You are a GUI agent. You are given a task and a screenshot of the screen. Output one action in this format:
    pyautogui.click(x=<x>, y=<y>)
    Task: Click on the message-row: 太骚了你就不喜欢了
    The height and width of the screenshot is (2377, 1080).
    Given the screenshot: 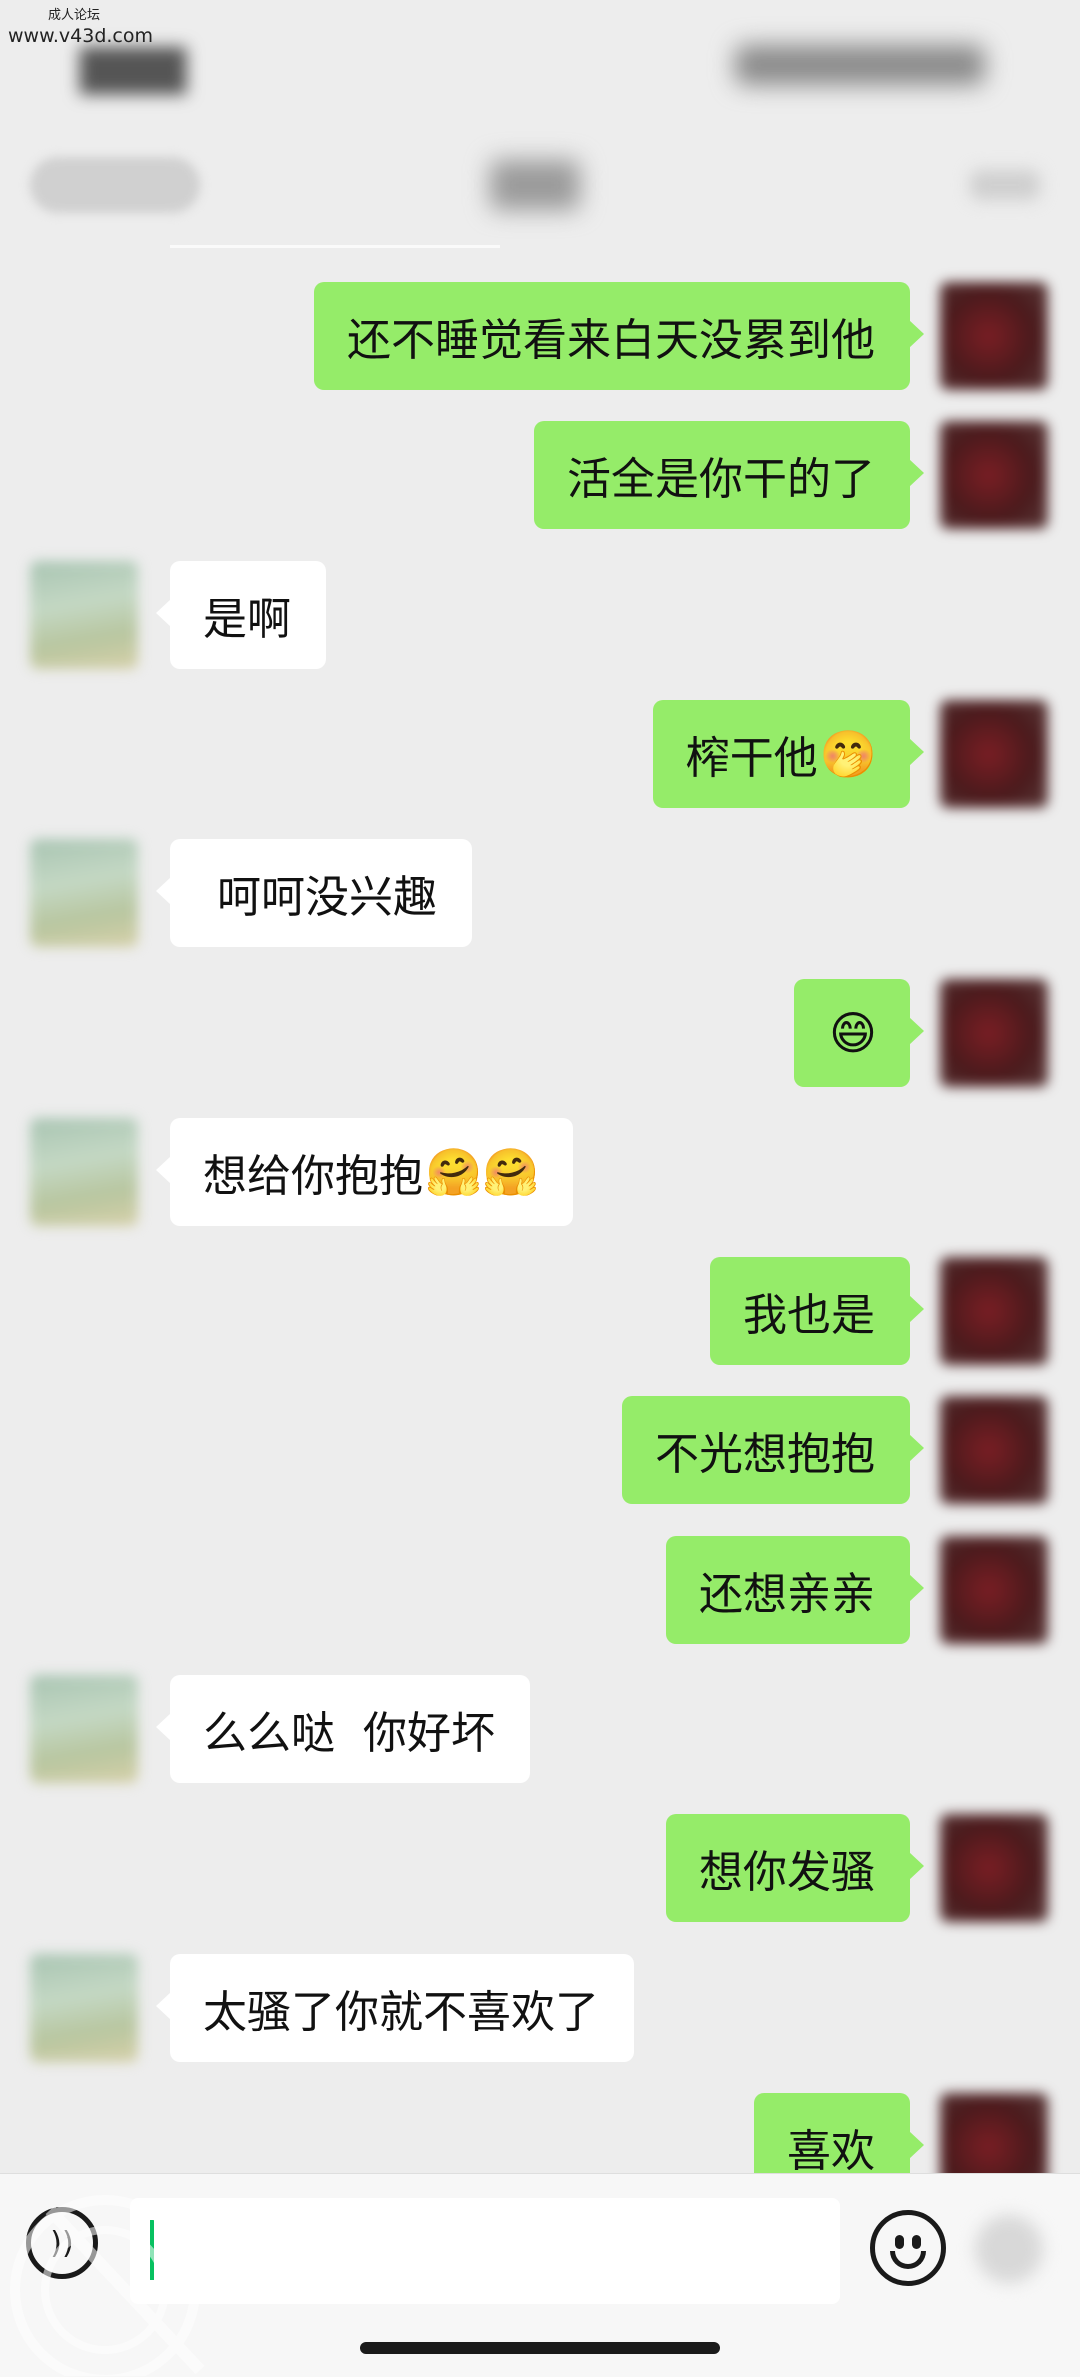 What is the action you would take?
    pyautogui.click(x=540, y=2008)
    